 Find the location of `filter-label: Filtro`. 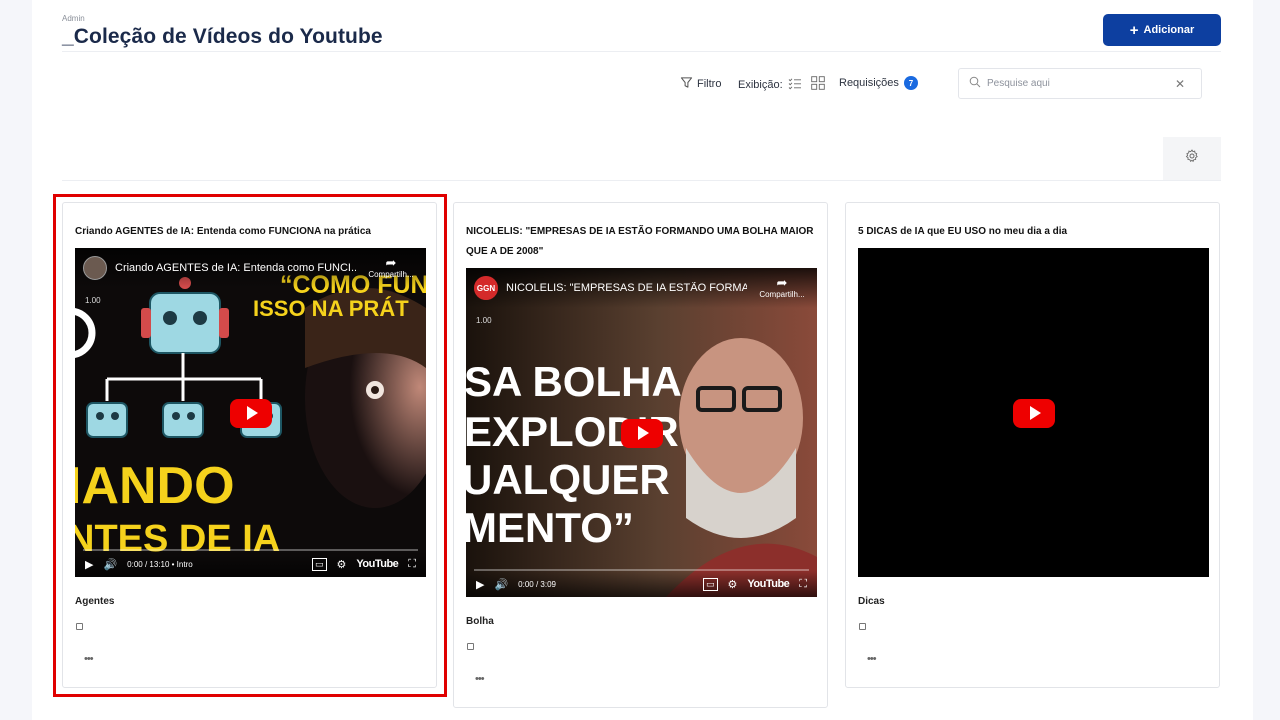

filter-label: Filtro is located at coordinates (709, 84).